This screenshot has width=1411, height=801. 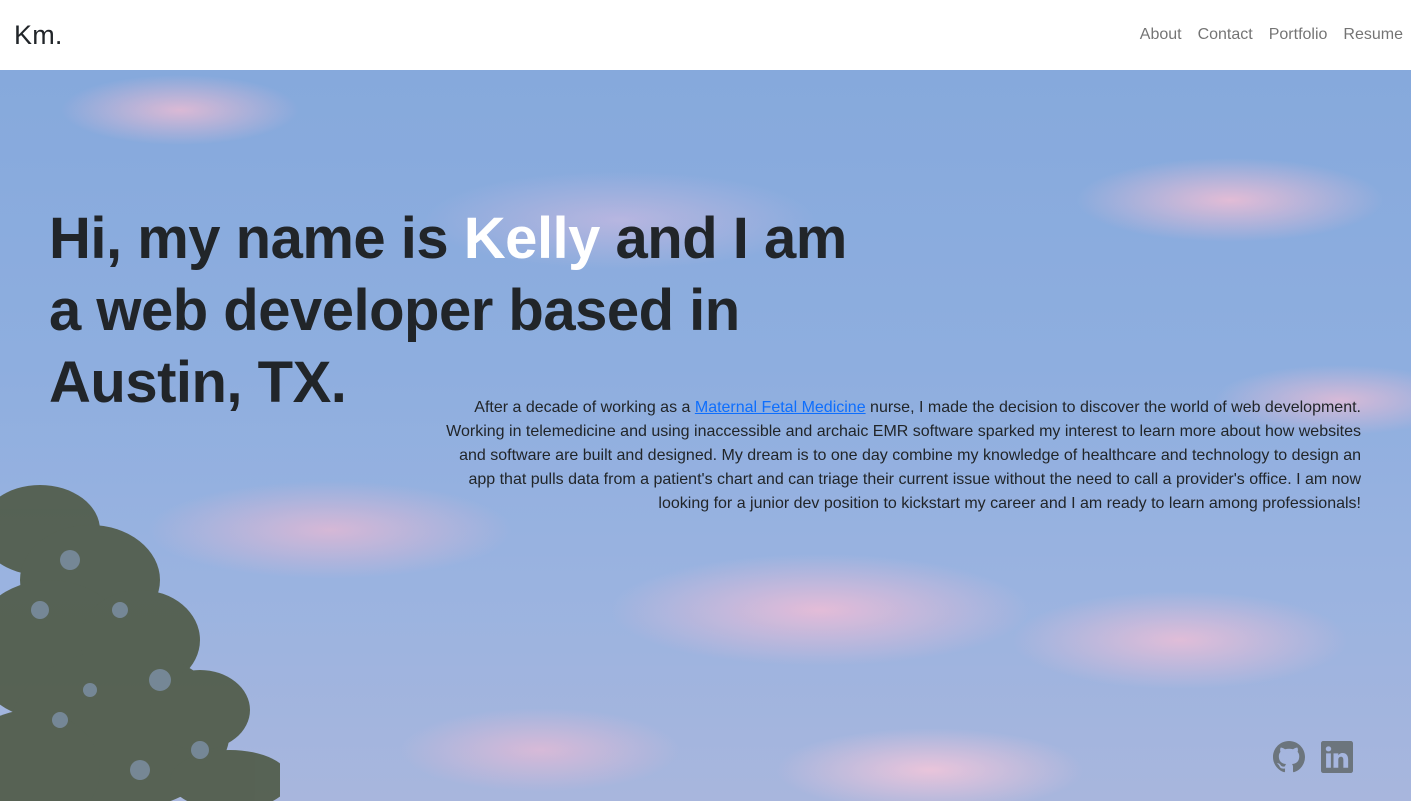 What do you see at coordinates (705, 35) in the screenshot?
I see `navbar: Km. About Contact Portfolio Resume` at bounding box center [705, 35].